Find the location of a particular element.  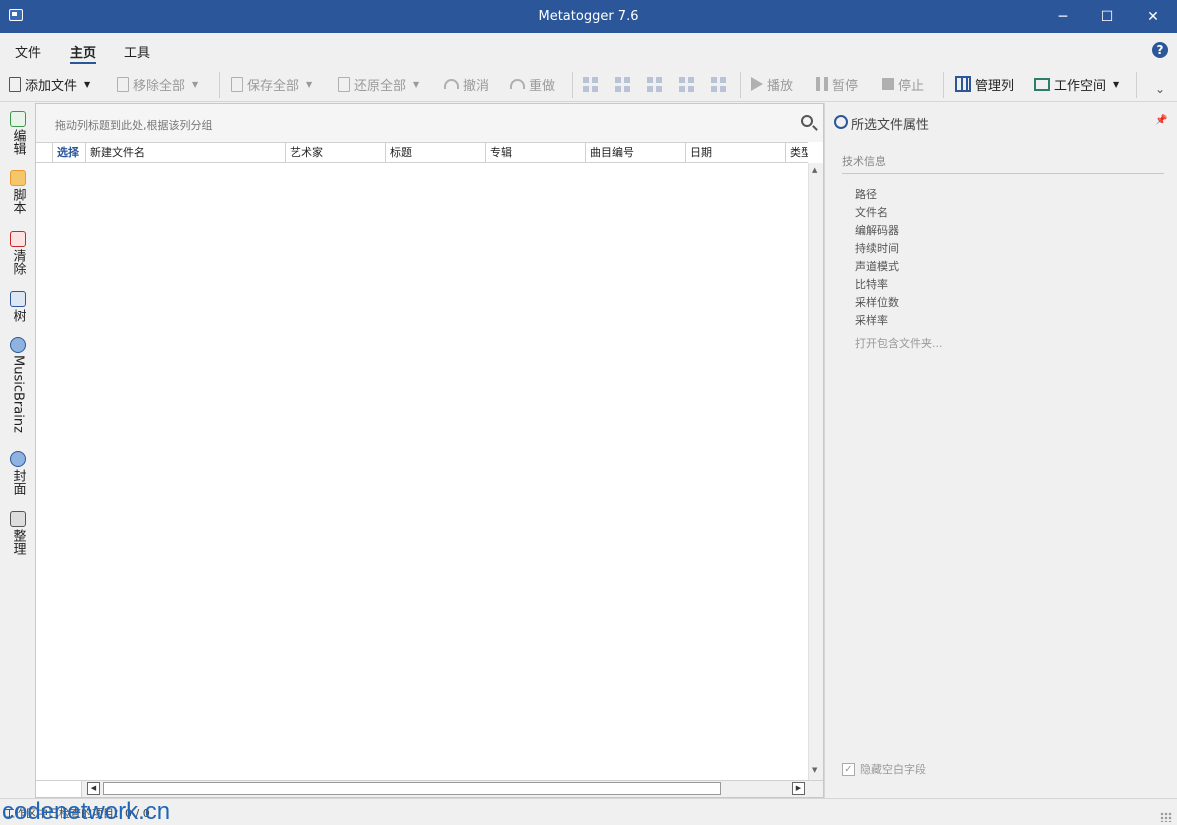

prop-sample-rate: 采样率 is located at coordinates (871, 320).